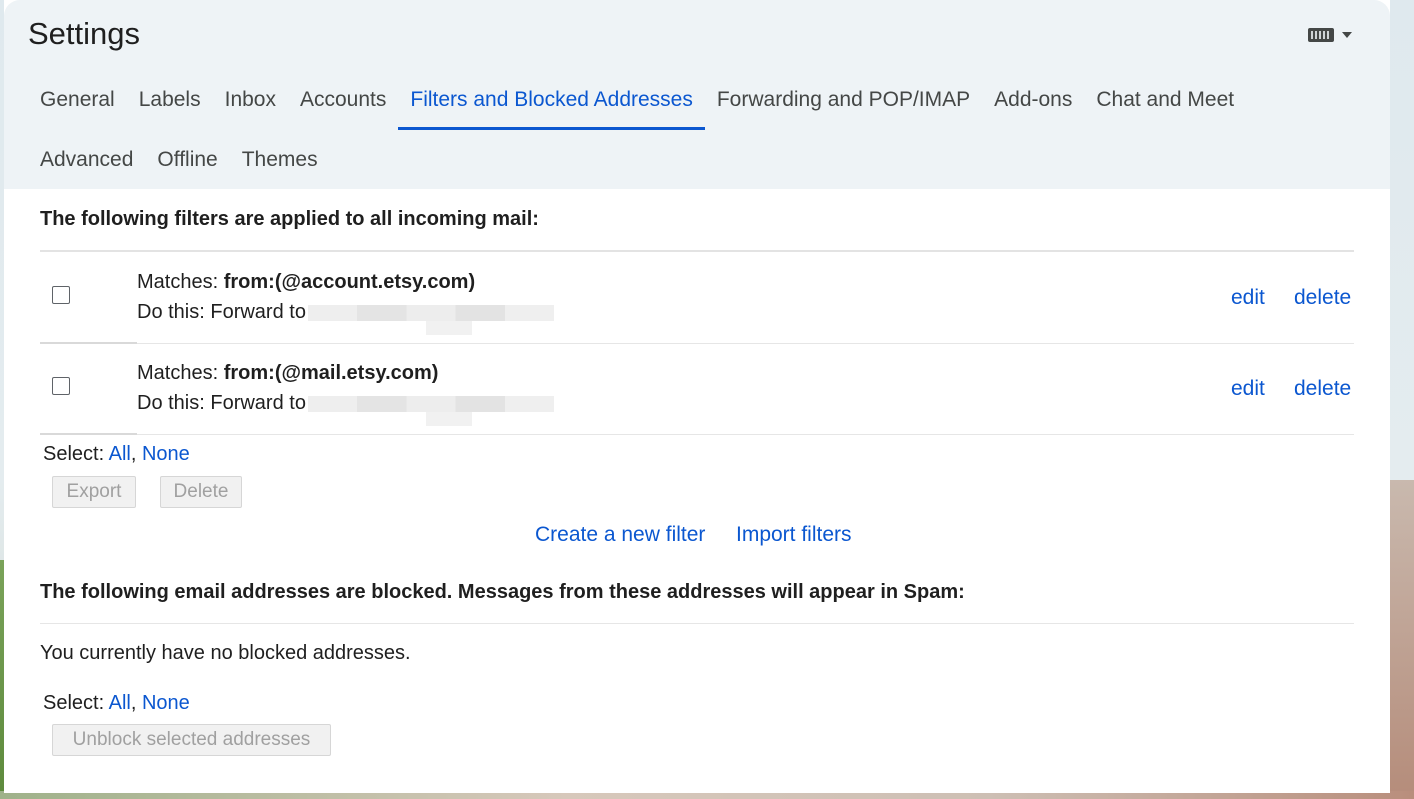  What do you see at coordinates (225, 653) in the screenshot?
I see `blocked-empty-text: You currently have no blocked addresses.` at bounding box center [225, 653].